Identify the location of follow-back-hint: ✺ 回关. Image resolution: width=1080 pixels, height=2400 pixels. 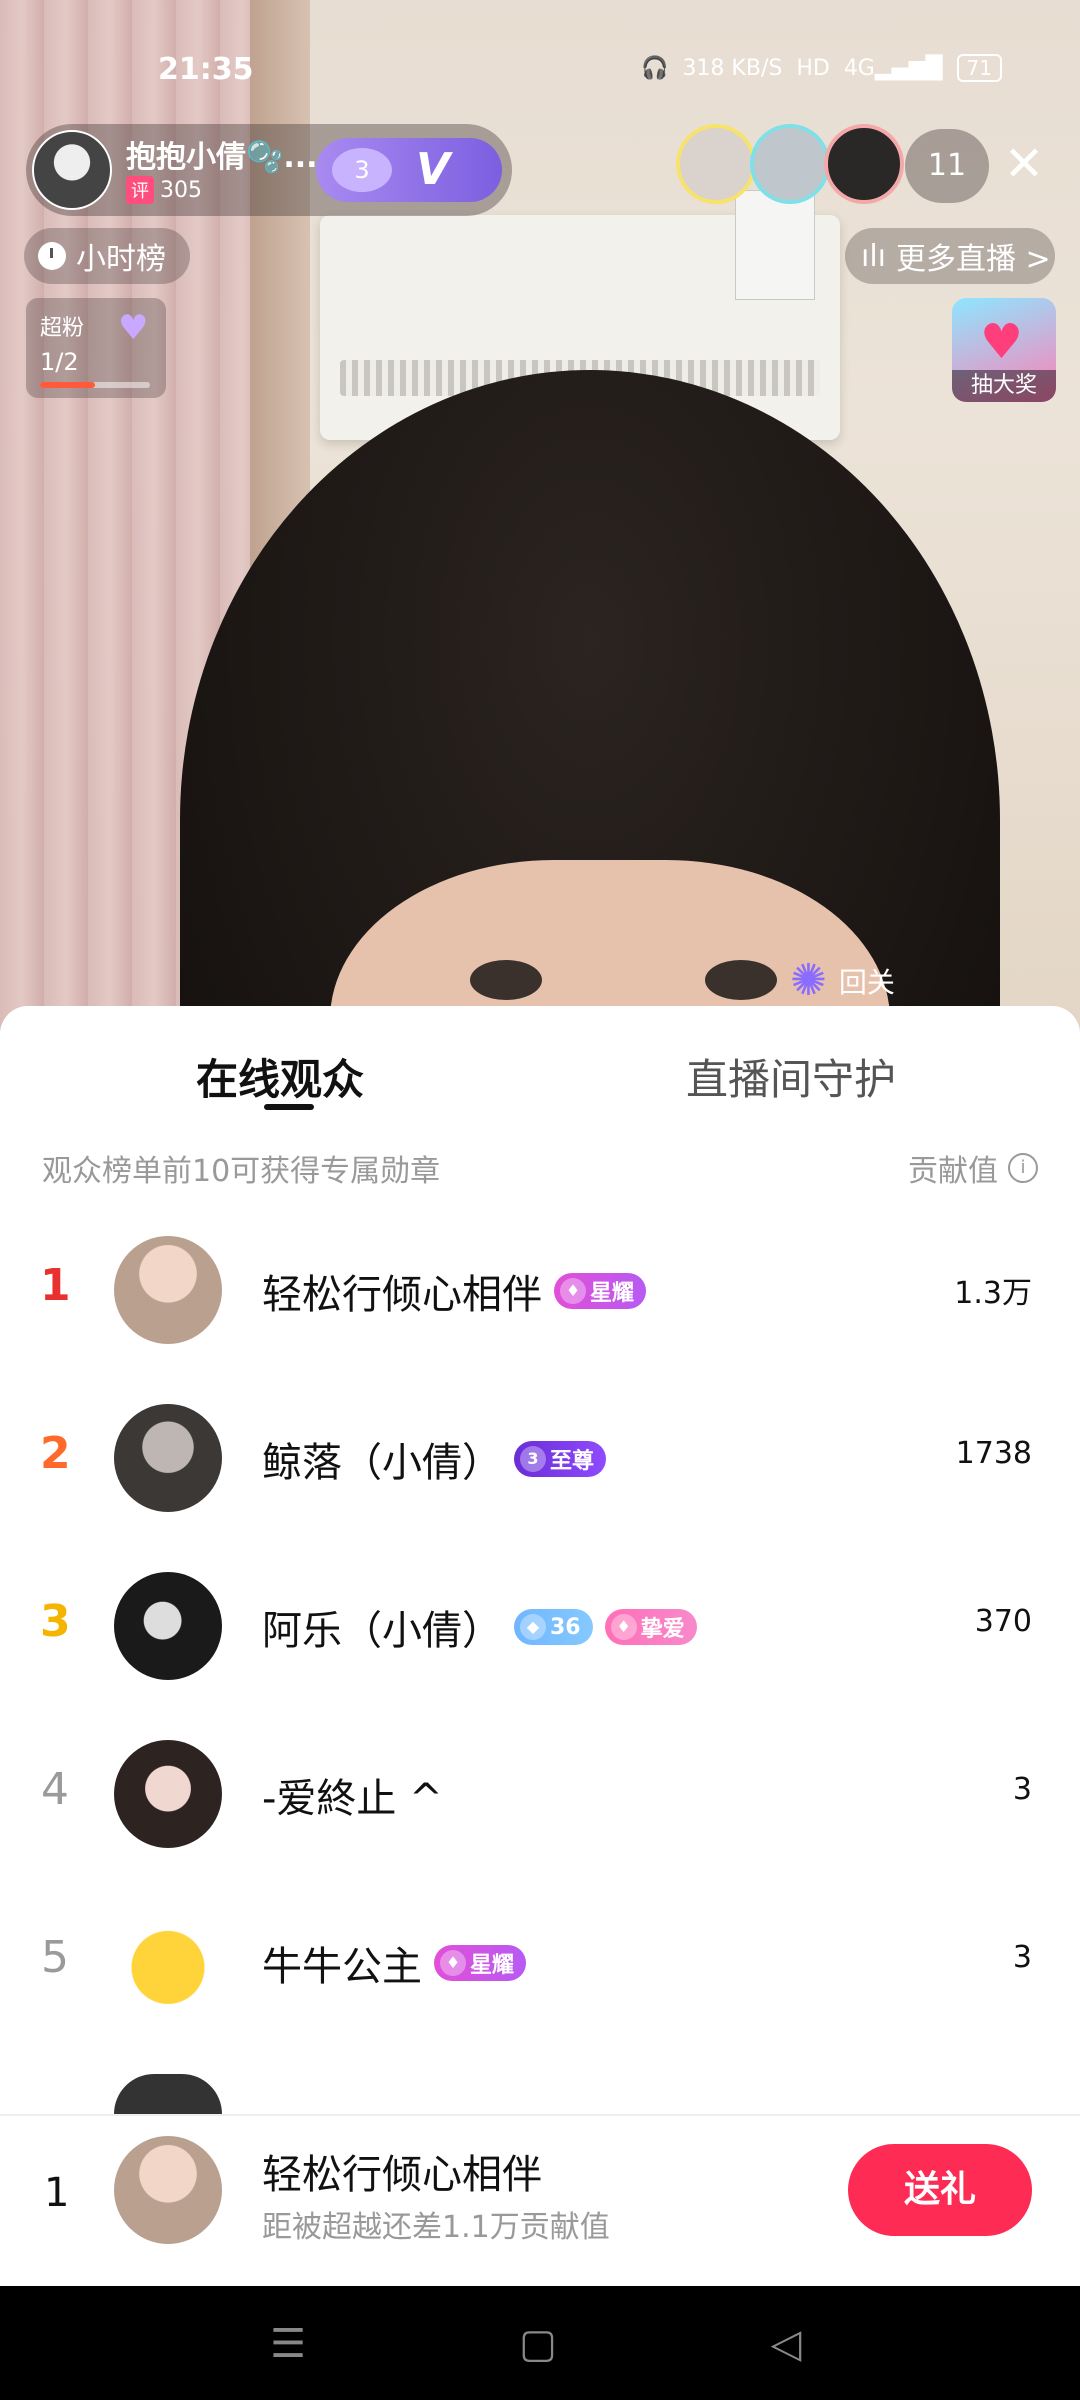
(842, 980).